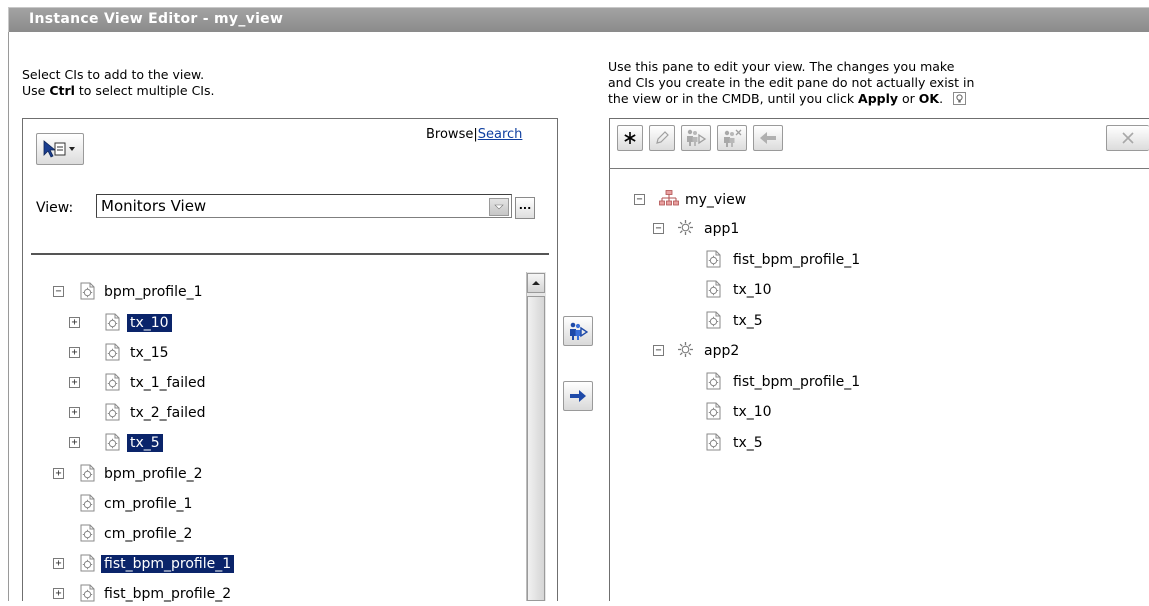 Image resolution: width=1149 pixels, height=606 pixels. I want to click on pencil-icon, so click(662, 137).